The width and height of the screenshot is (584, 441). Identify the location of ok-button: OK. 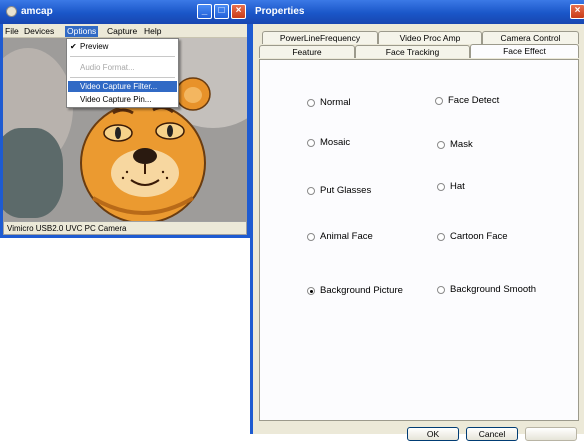
(433, 434).